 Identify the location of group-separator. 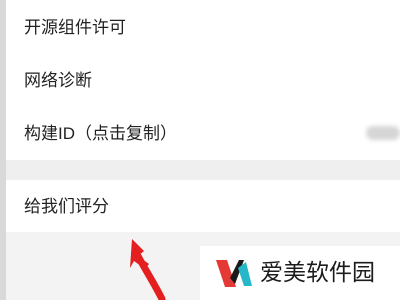
(203, 170).